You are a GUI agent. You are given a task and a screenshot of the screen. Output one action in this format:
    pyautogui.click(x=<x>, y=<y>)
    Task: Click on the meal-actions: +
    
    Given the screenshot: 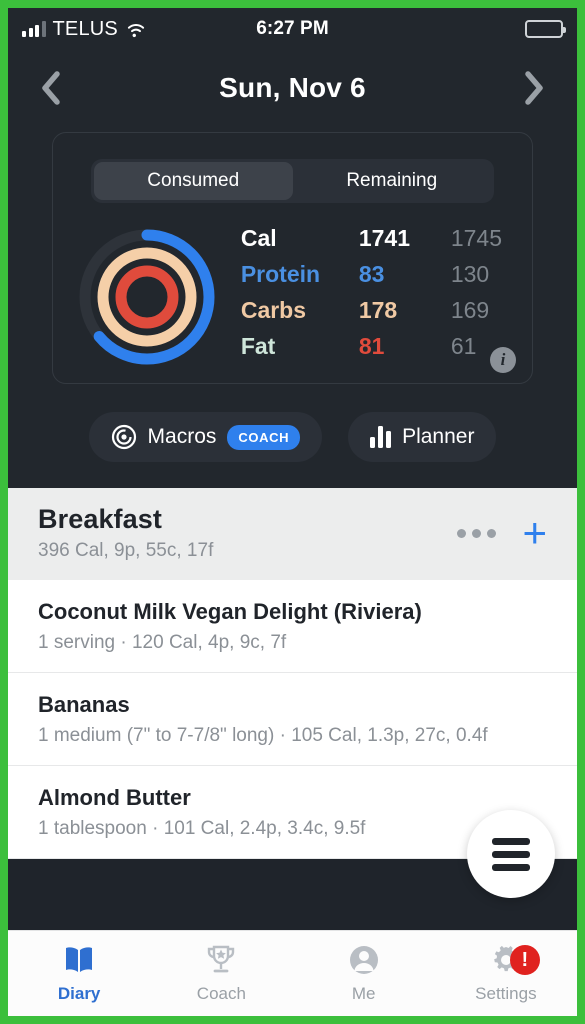 What is the action you would take?
    pyautogui.click(x=502, y=533)
    